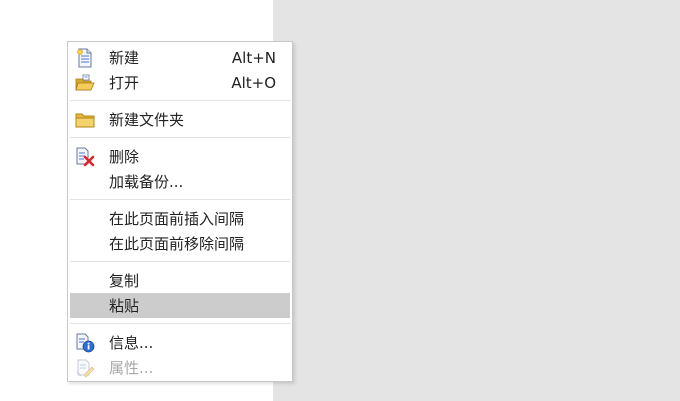 The image size is (680, 401). What do you see at coordinates (85, 120) in the screenshot?
I see `folder-icon` at bounding box center [85, 120].